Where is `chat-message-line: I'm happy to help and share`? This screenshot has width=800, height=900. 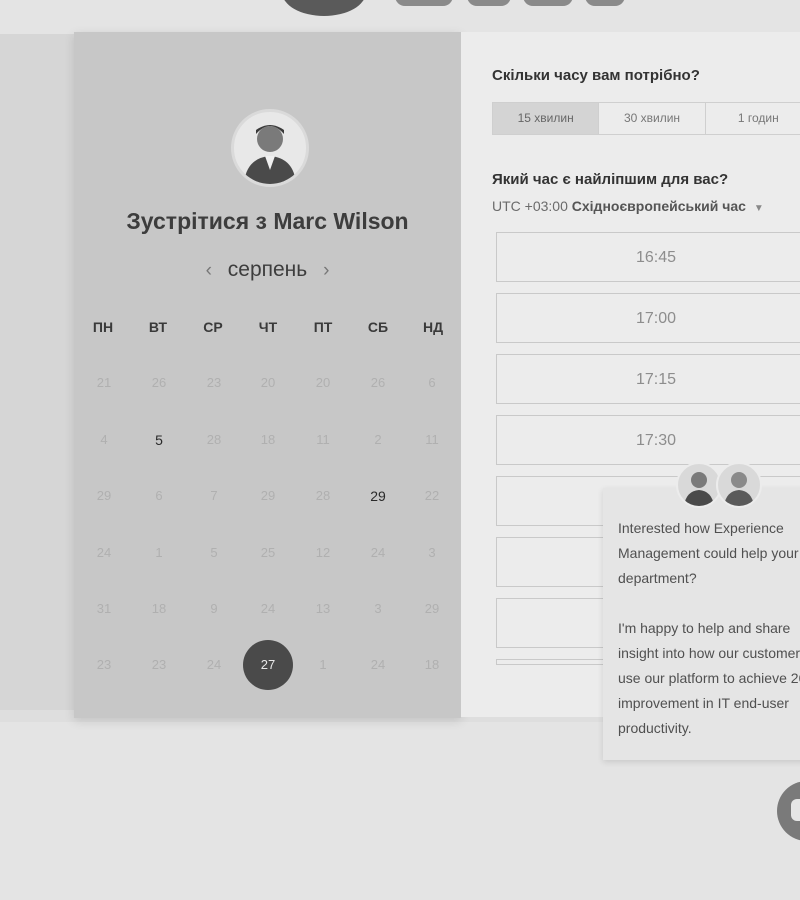
chat-message-line: I'm happy to help and share is located at coordinates (704, 628).